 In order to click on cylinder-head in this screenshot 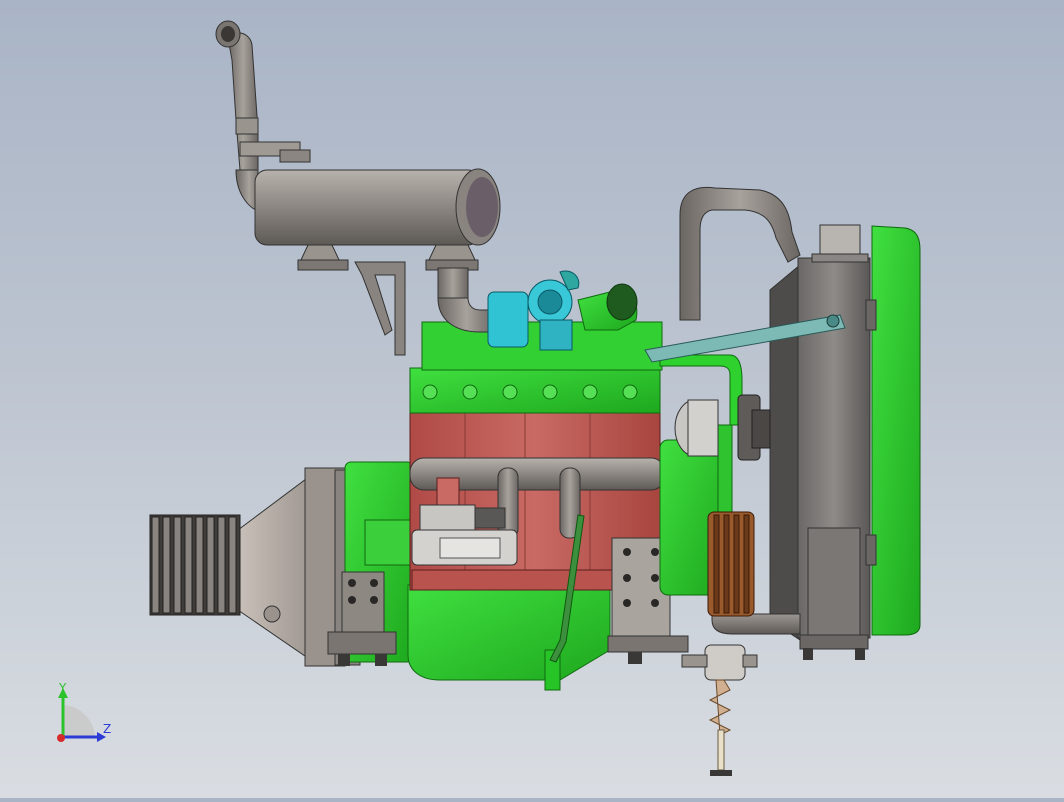, I will do `click(536, 367)`.